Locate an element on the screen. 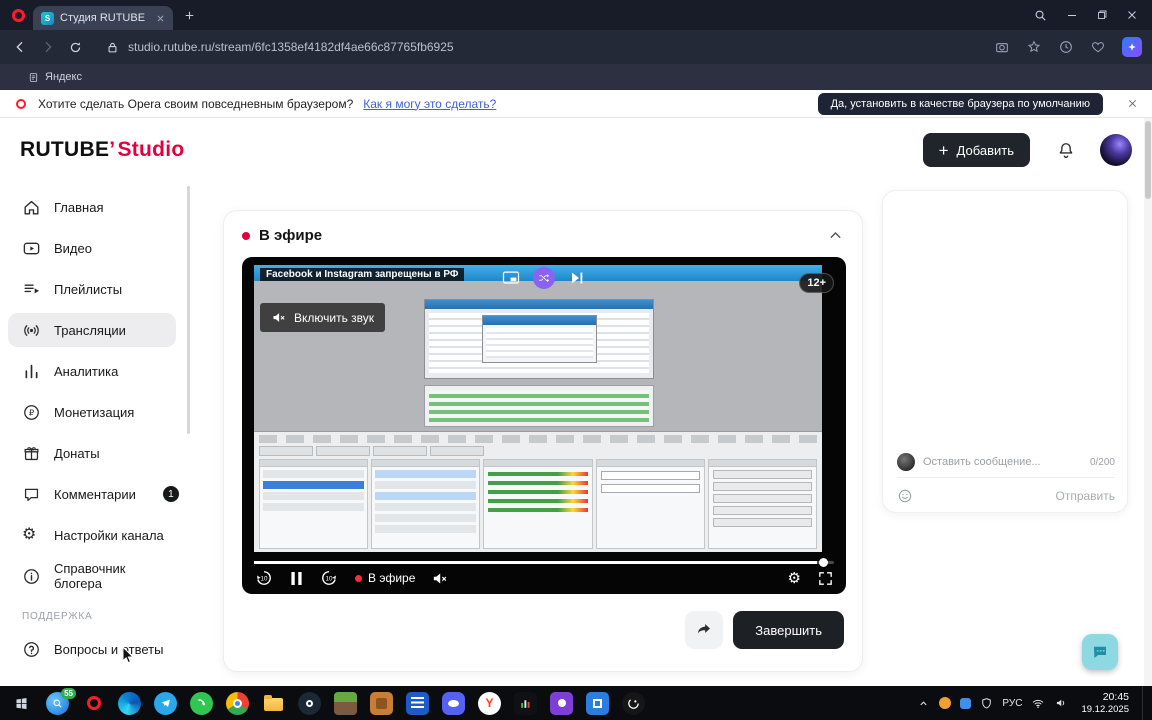  camera-icon is located at coordinates (1002, 47).